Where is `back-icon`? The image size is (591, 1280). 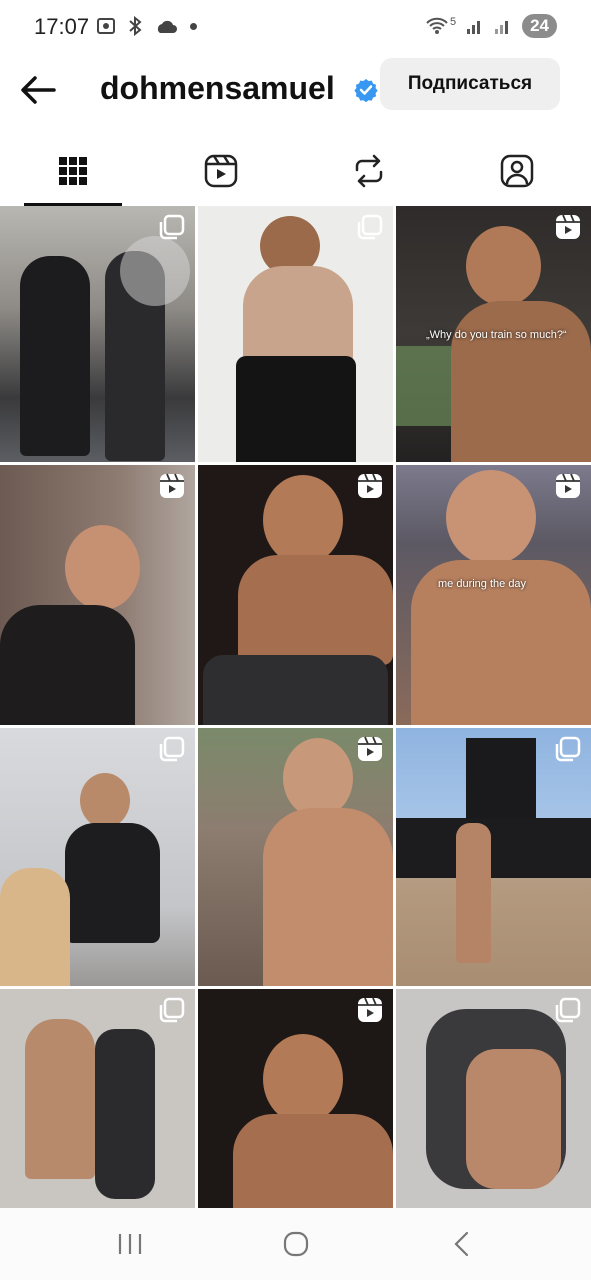
back-icon is located at coordinates (461, 1244).